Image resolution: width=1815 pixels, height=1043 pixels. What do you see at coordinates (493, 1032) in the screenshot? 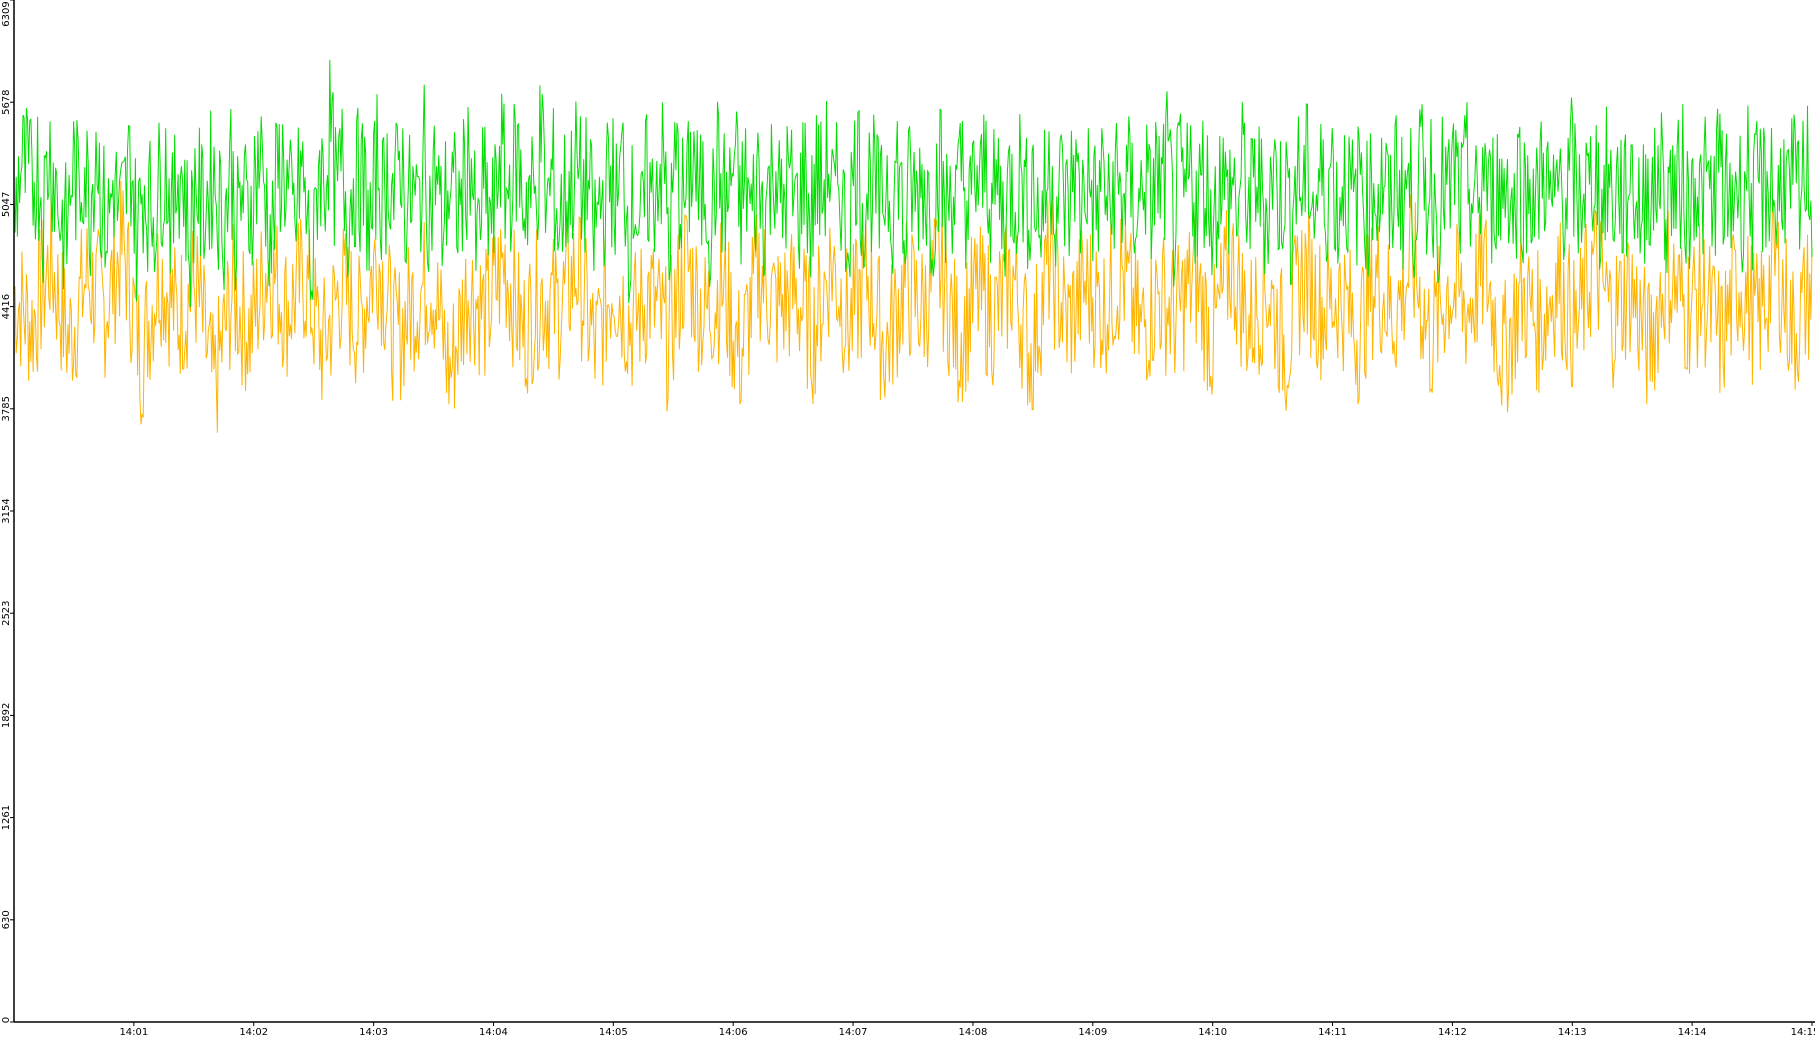
I see `x-tick-label: 14:04` at bounding box center [493, 1032].